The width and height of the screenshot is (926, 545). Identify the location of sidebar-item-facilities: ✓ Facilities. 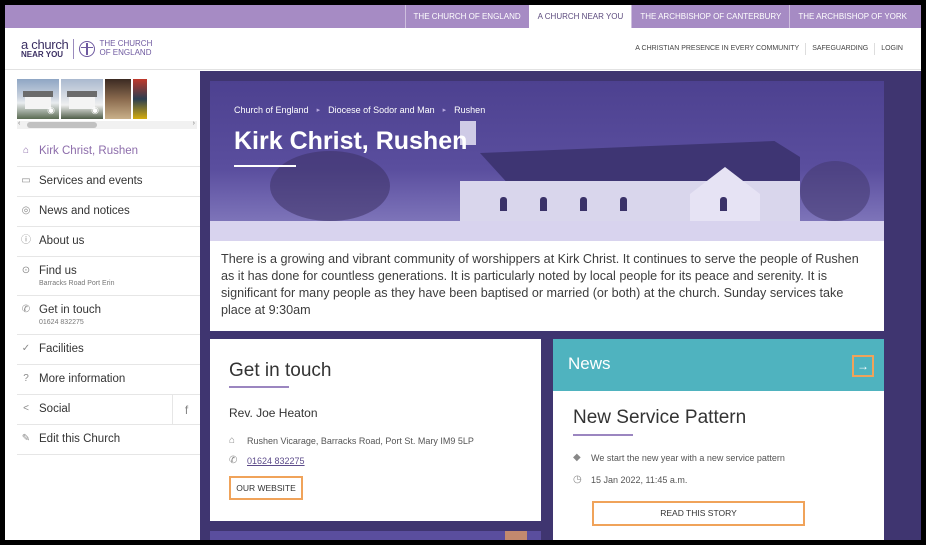
(108, 350).